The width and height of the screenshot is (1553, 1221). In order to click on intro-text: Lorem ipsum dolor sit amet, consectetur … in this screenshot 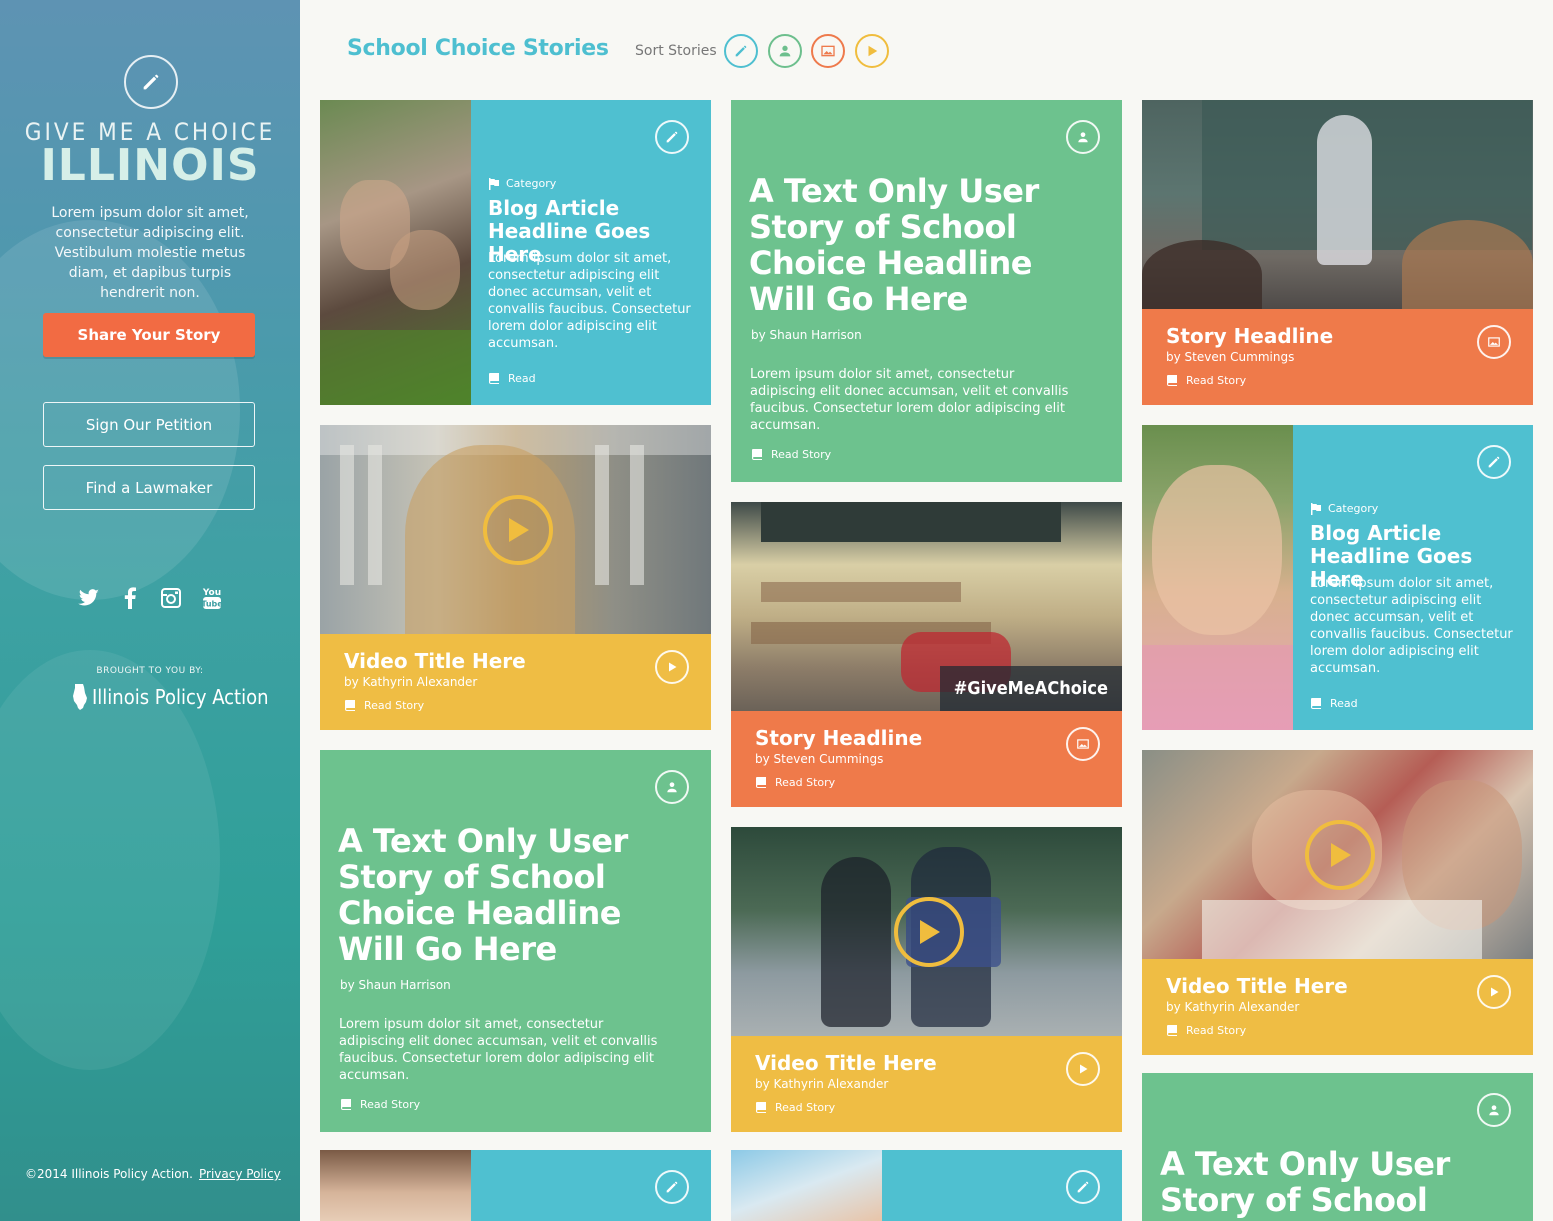, I will do `click(150, 253)`.